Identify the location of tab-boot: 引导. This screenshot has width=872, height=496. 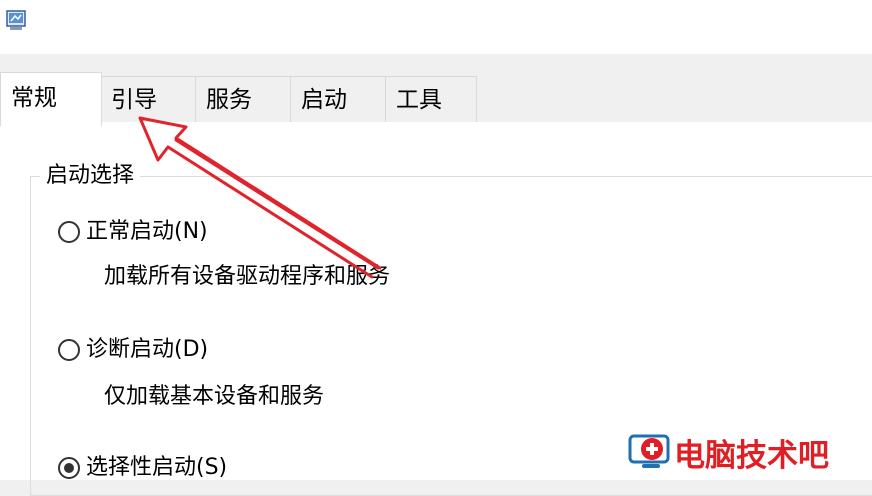
(148, 99).